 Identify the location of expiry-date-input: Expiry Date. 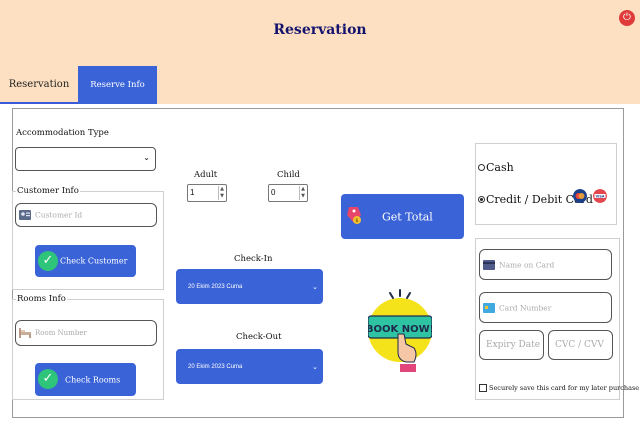
(511, 345).